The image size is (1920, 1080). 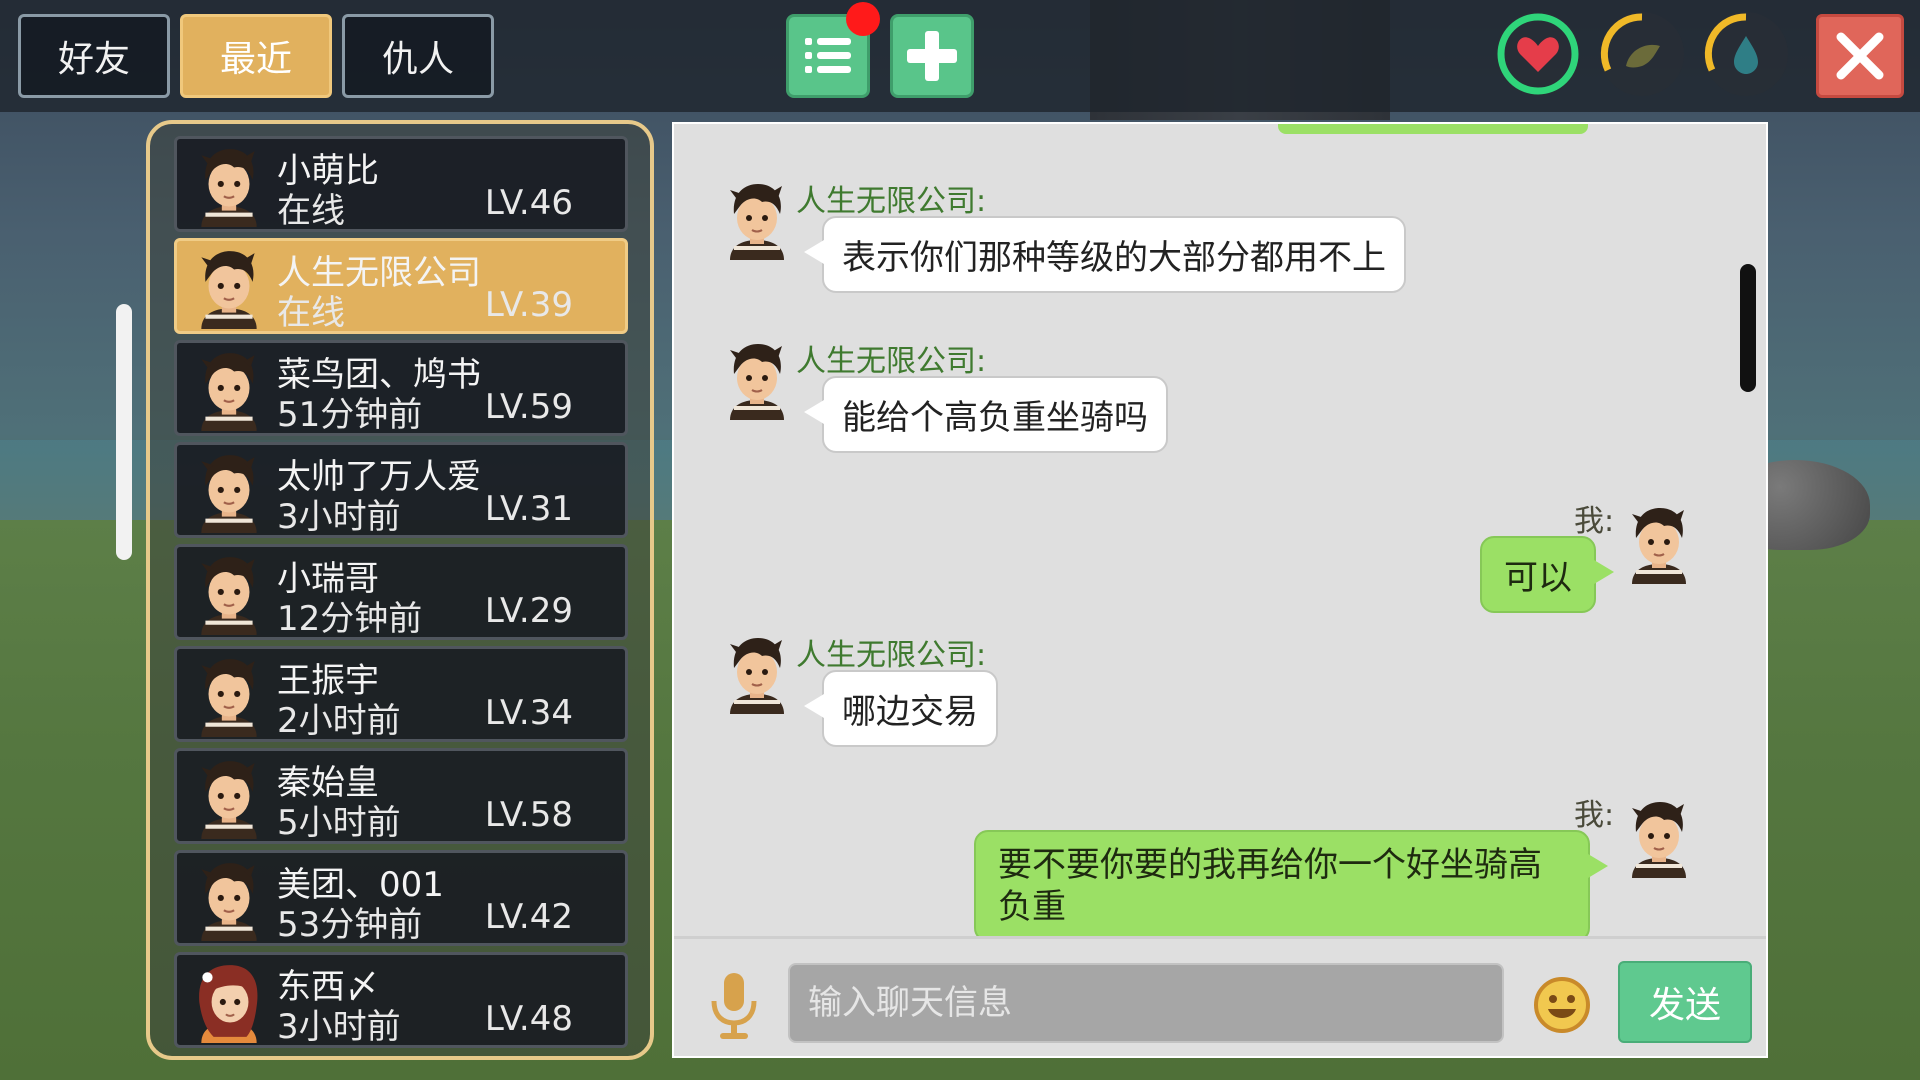 What do you see at coordinates (418, 56) in the screenshot?
I see `tab-enemies: 仇人` at bounding box center [418, 56].